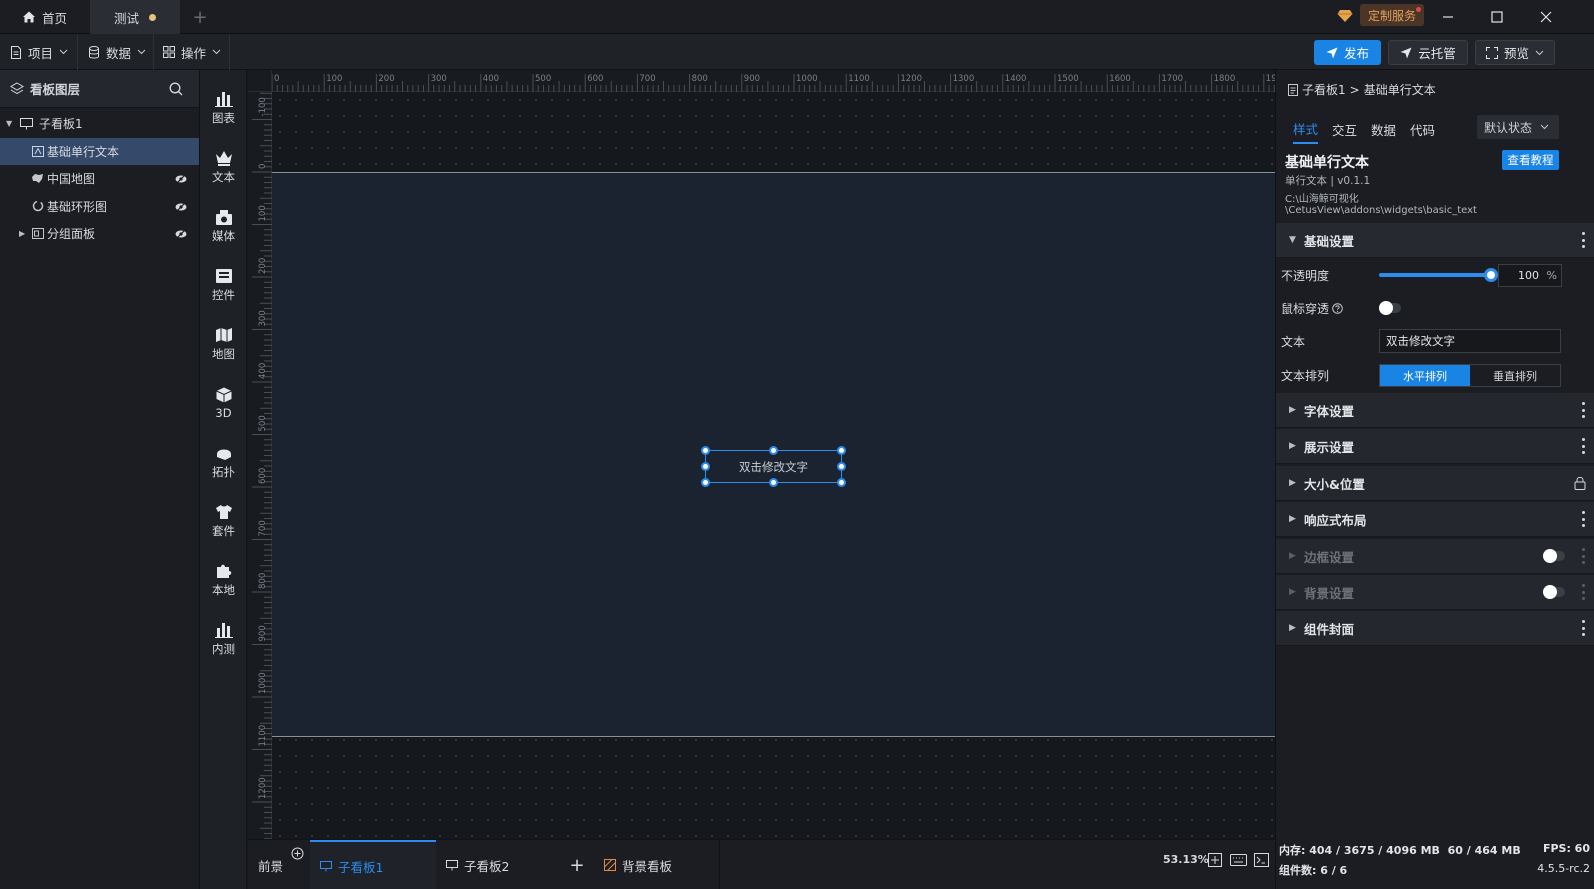 This screenshot has height=889, width=1594. What do you see at coordinates (99, 124) in the screenshot?
I see `layer-item-board1: ▼ 子看板1` at bounding box center [99, 124].